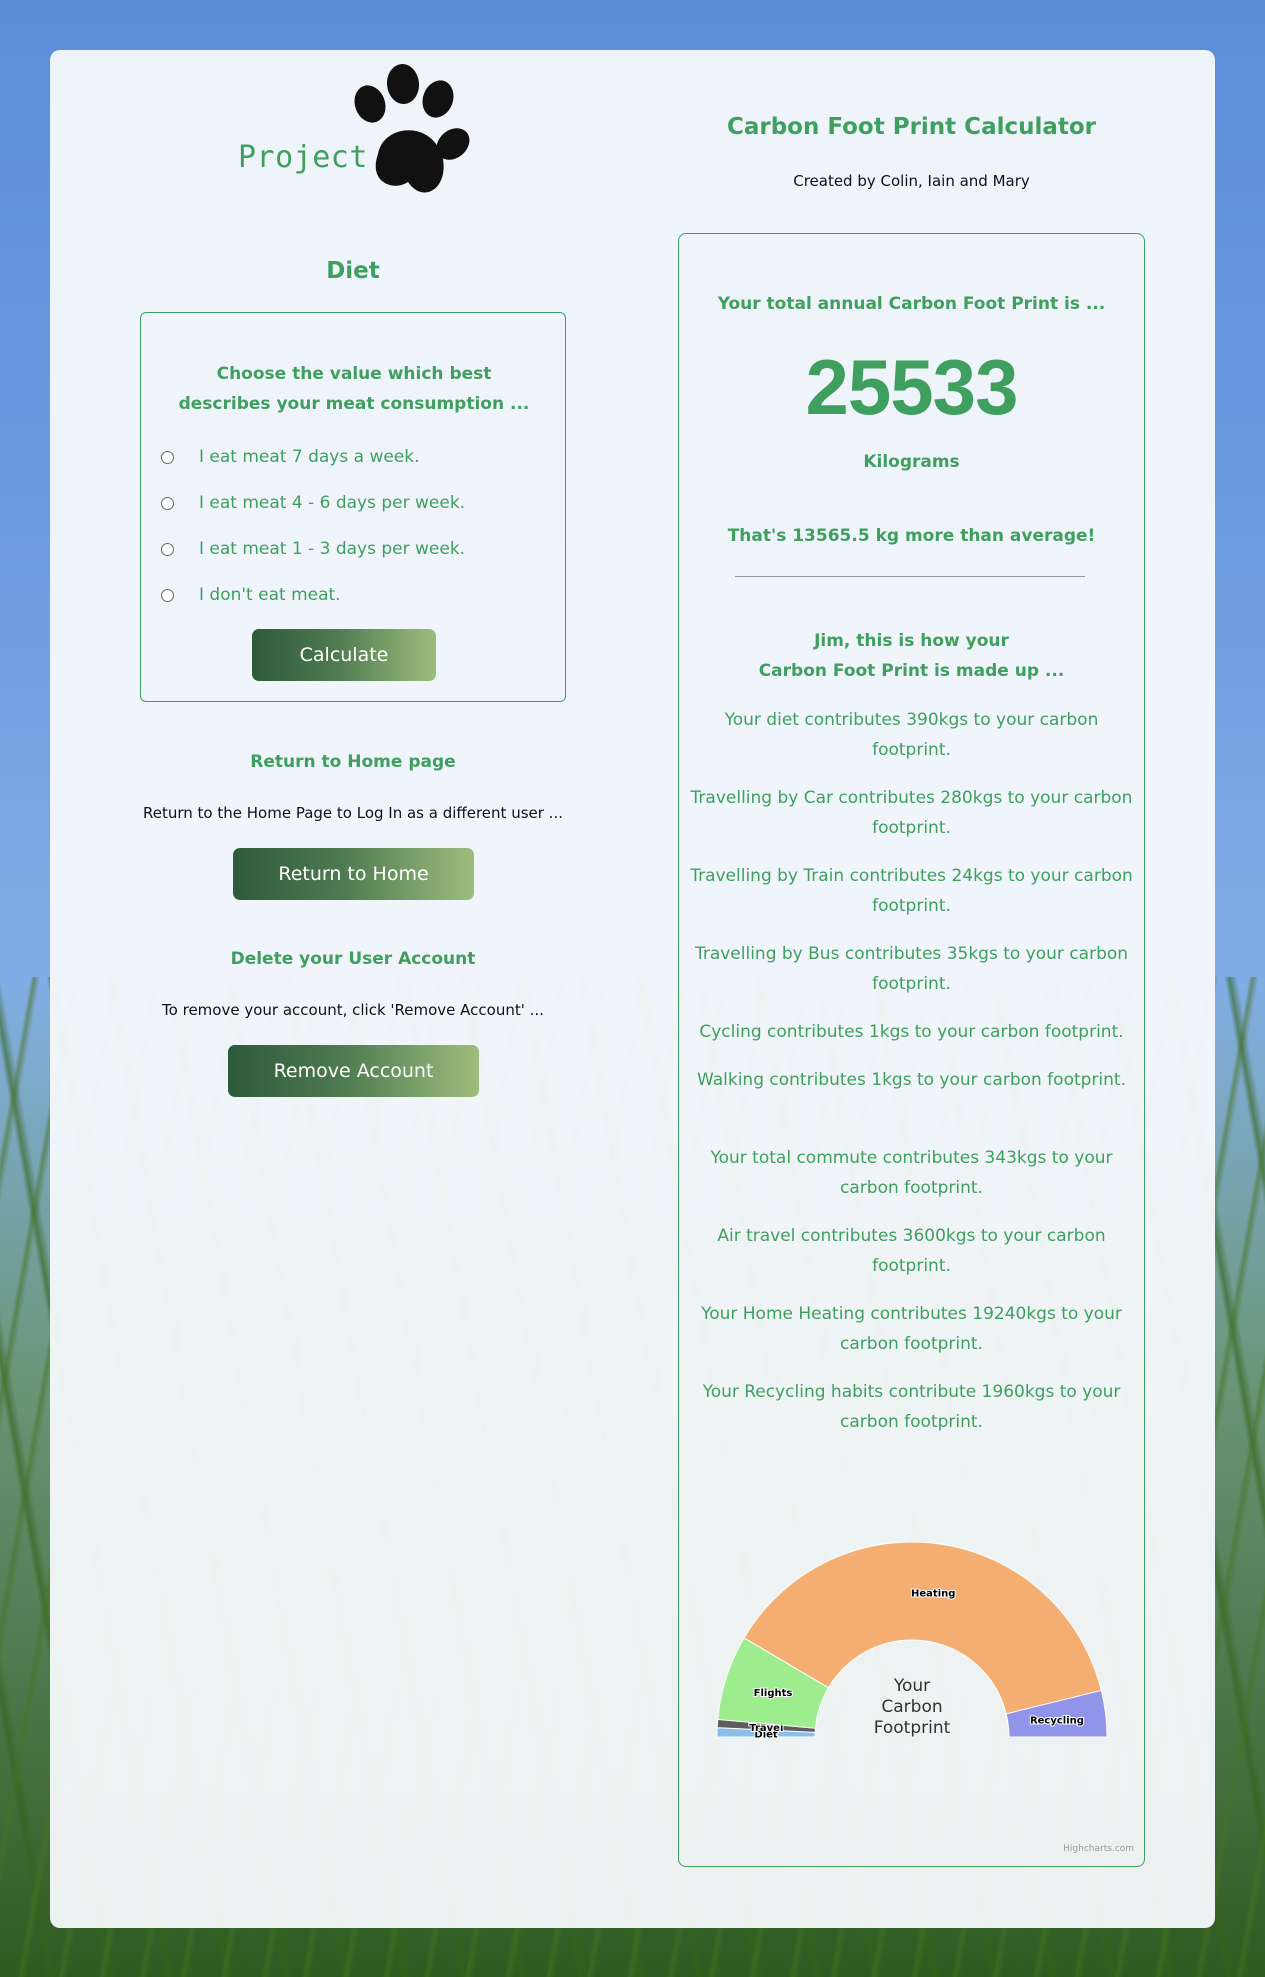  Describe the element at coordinates (1057, 1720) in the screenshot. I see `donut-label-recycling: Recycling` at that location.